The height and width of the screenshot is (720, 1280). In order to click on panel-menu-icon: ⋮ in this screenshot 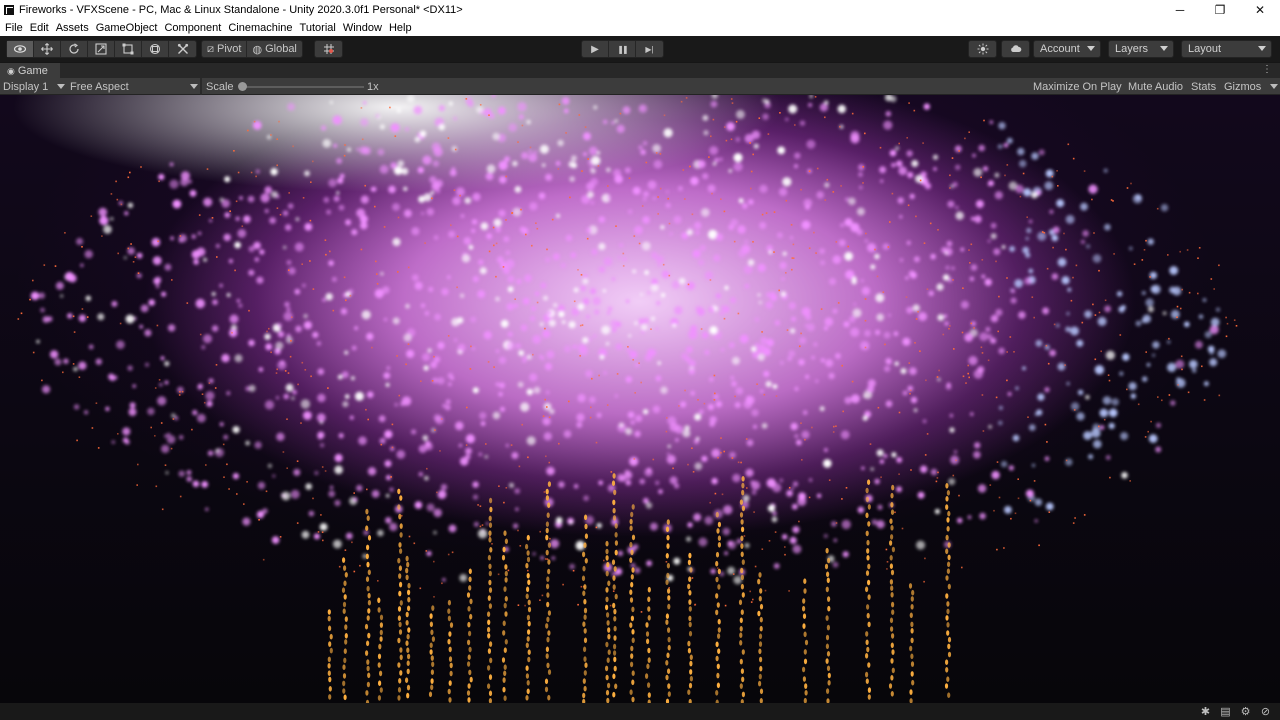, I will do `click(1267, 69)`.